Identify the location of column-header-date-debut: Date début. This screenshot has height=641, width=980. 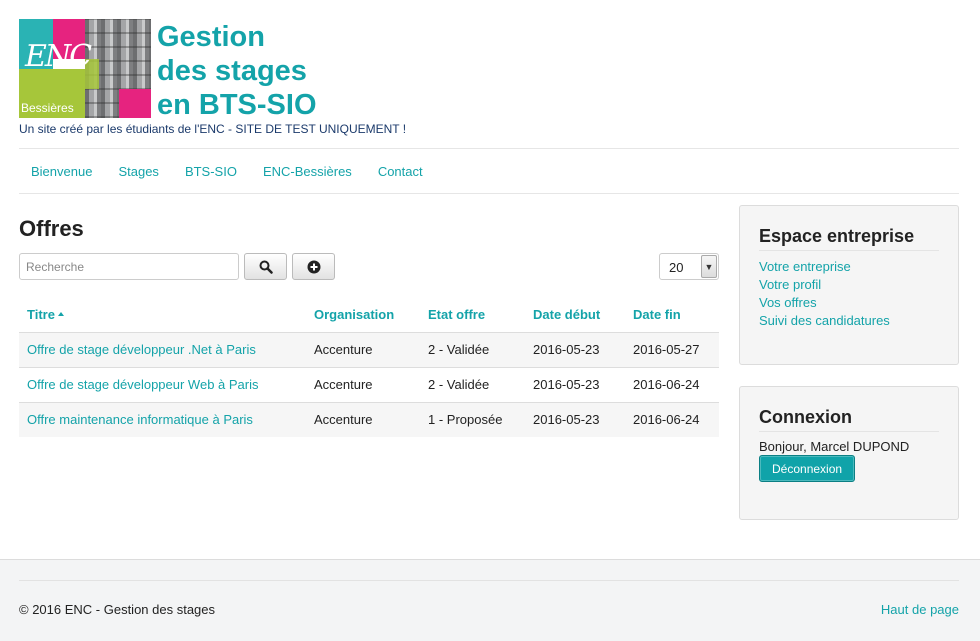
(575, 315).